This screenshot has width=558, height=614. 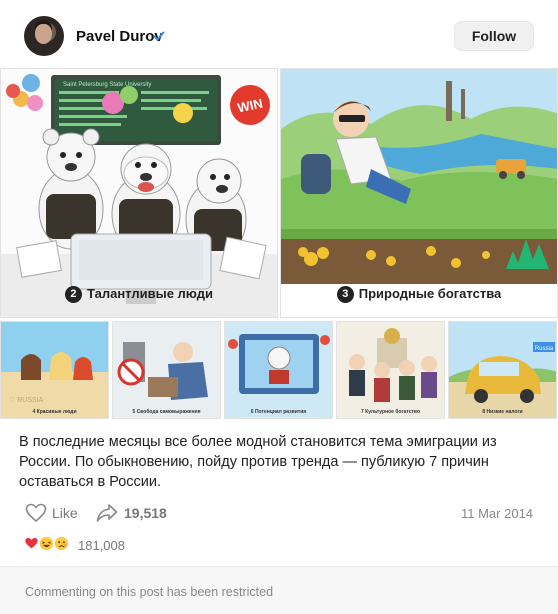 What do you see at coordinates (145, 513) in the screenshot?
I see `share-count: 19,518` at bounding box center [145, 513].